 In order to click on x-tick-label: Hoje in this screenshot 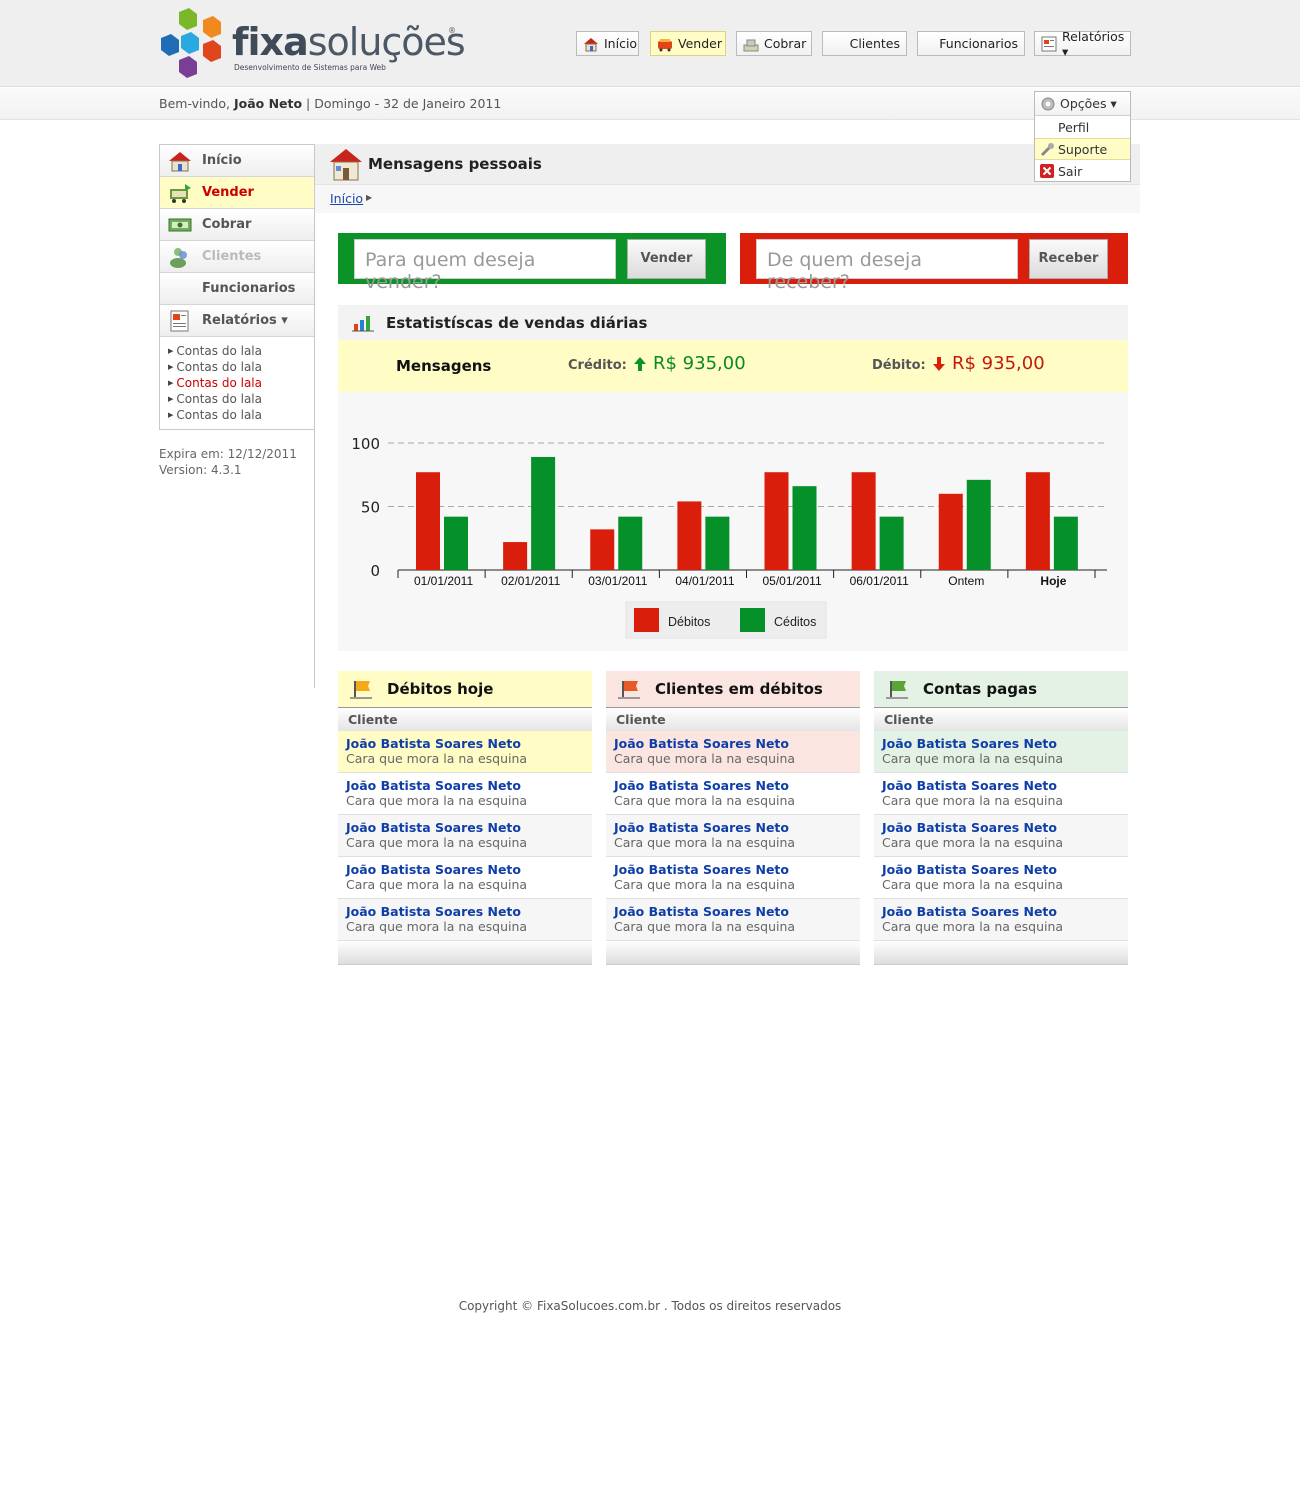, I will do `click(1053, 581)`.